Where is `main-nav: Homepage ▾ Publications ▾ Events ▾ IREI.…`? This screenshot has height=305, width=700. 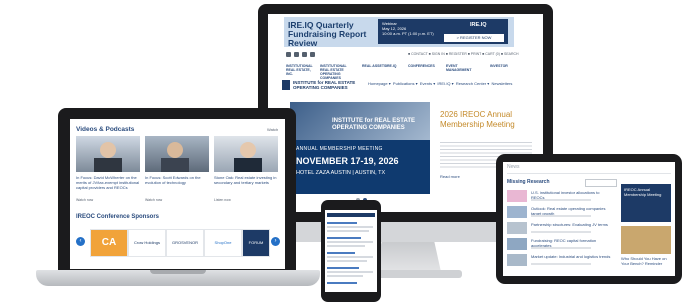 main-nav: Homepage ▾ Publications ▾ Events ▾ IREI.… is located at coordinates (440, 83).